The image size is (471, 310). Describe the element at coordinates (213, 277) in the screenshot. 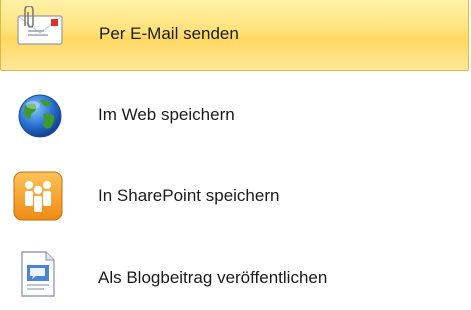

I see `menu-item-label: Als Blogbeitrag veröffentlichen` at that location.